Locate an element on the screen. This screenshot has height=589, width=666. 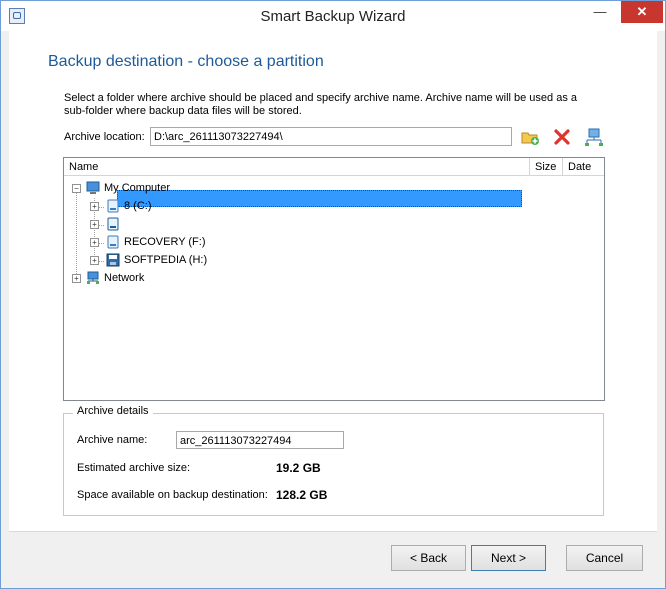
column-header-name: Name is located at coordinates (297, 167).